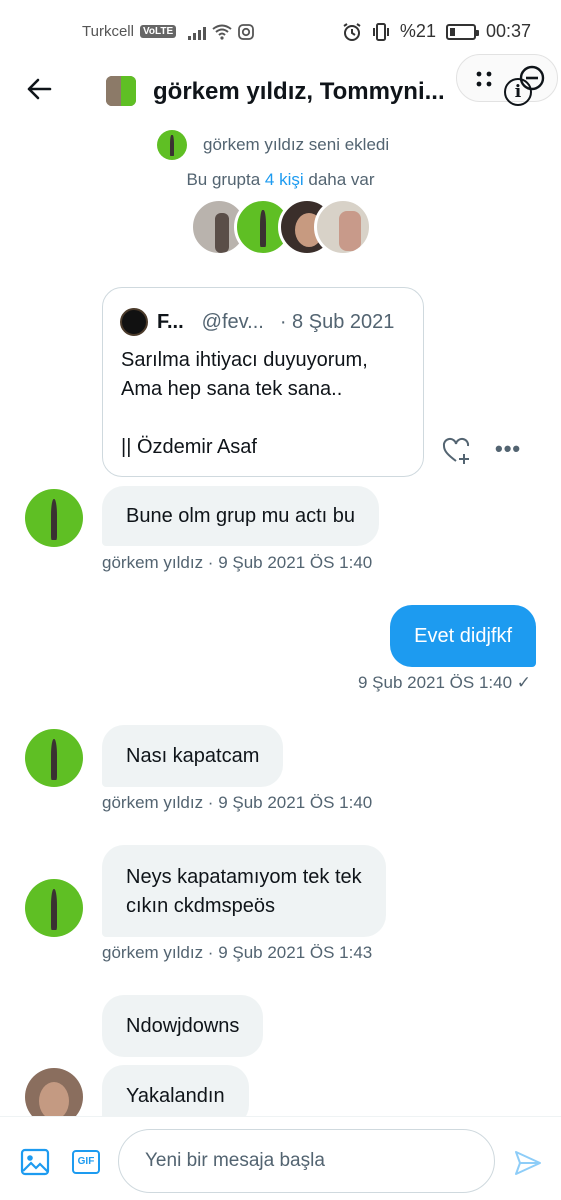 The image size is (561, 1200). What do you see at coordinates (339, 179) in the screenshot?
I see `count-suffix: daha var` at bounding box center [339, 179].